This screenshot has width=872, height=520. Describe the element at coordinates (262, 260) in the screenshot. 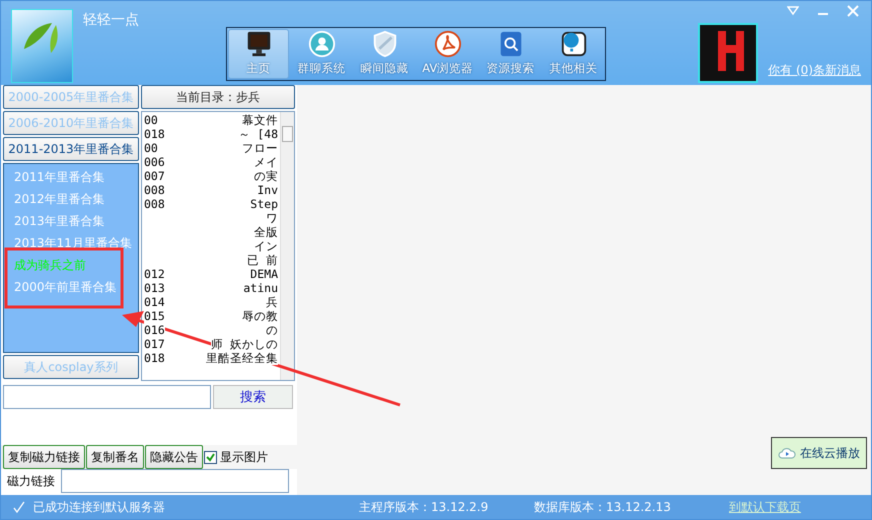

I see `row-title: 已 前` at that location.